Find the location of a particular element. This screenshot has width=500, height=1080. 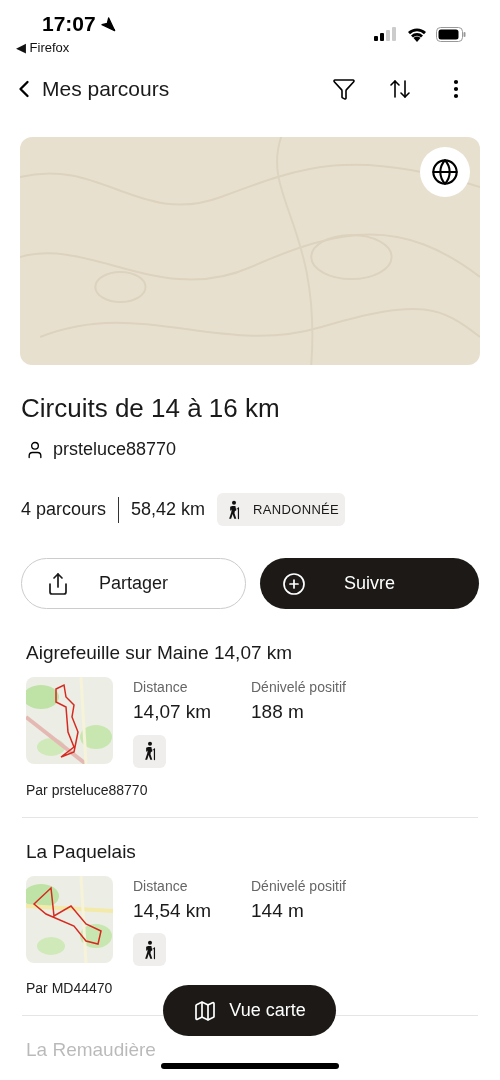

wifi-icon is located at coordinates (417, 34).